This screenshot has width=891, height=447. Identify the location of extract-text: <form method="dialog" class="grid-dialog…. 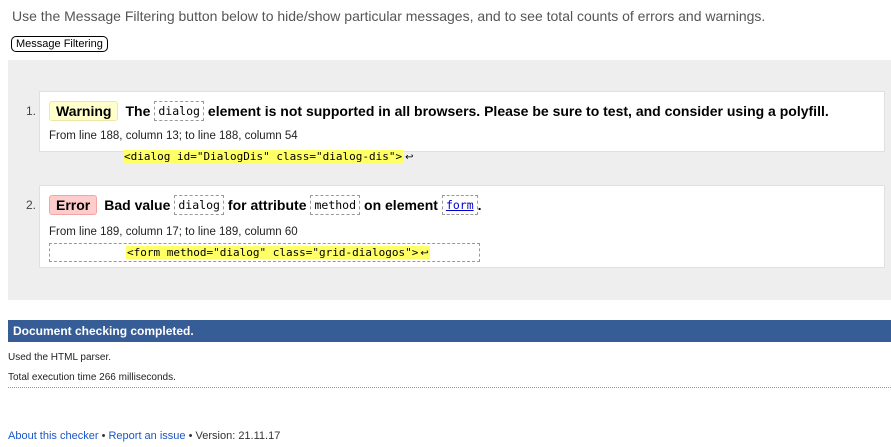
(273, 252).